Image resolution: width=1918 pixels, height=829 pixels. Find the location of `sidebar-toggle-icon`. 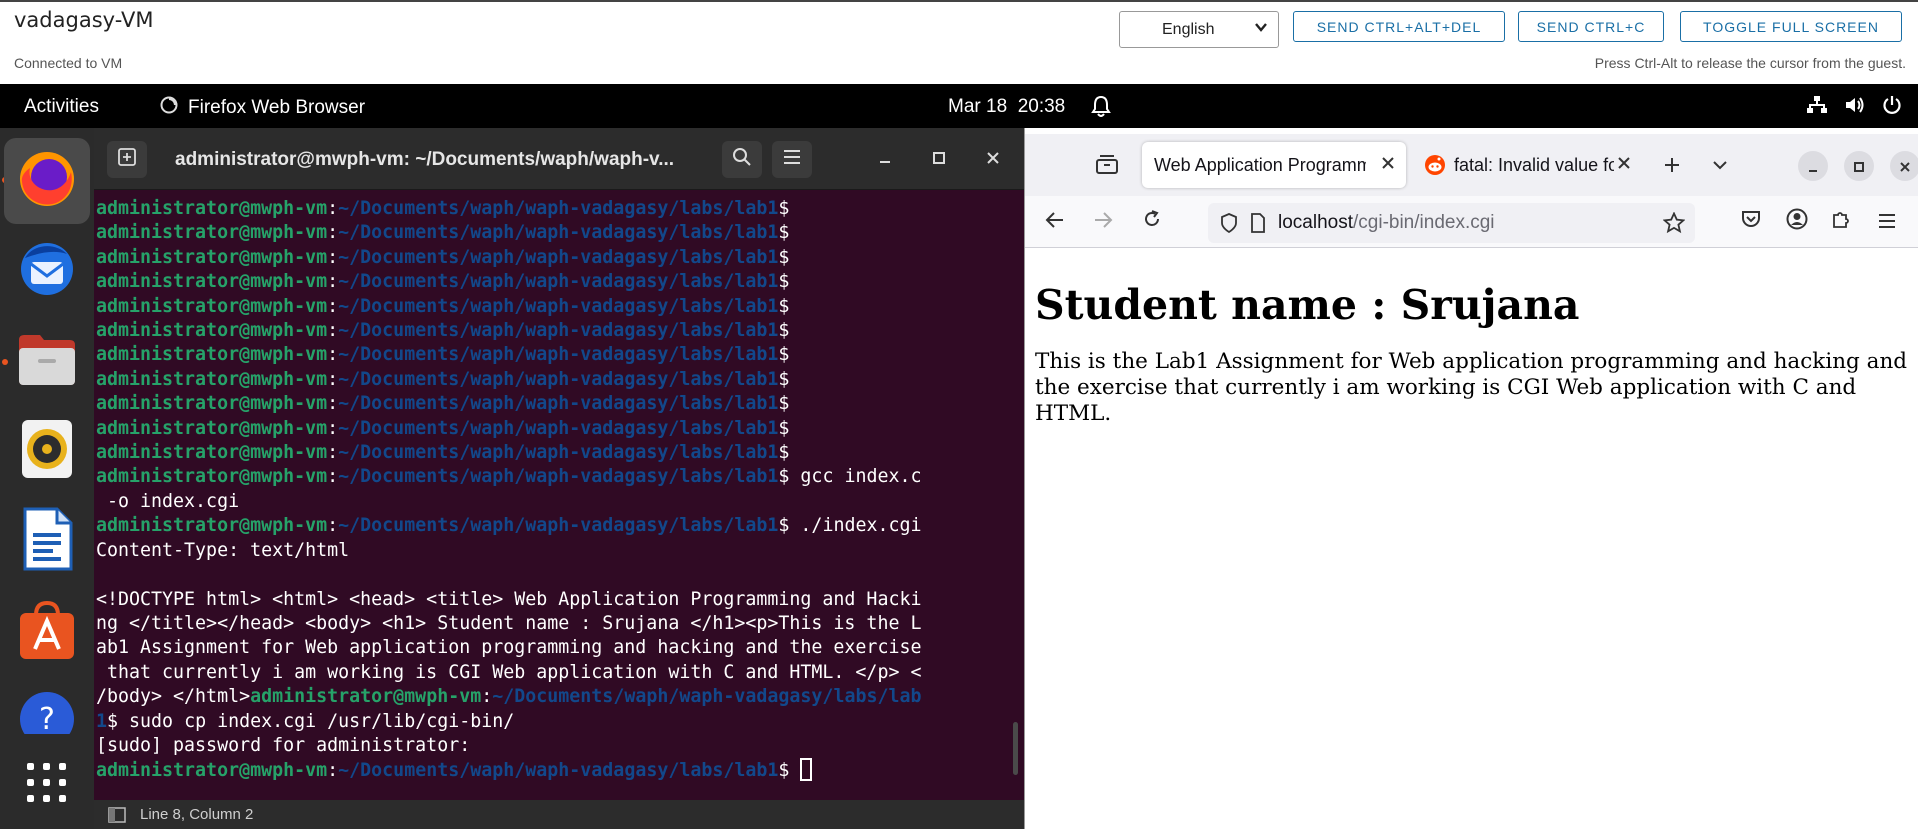

sidebar-toggle-icon is located at coordinates (117, 814).